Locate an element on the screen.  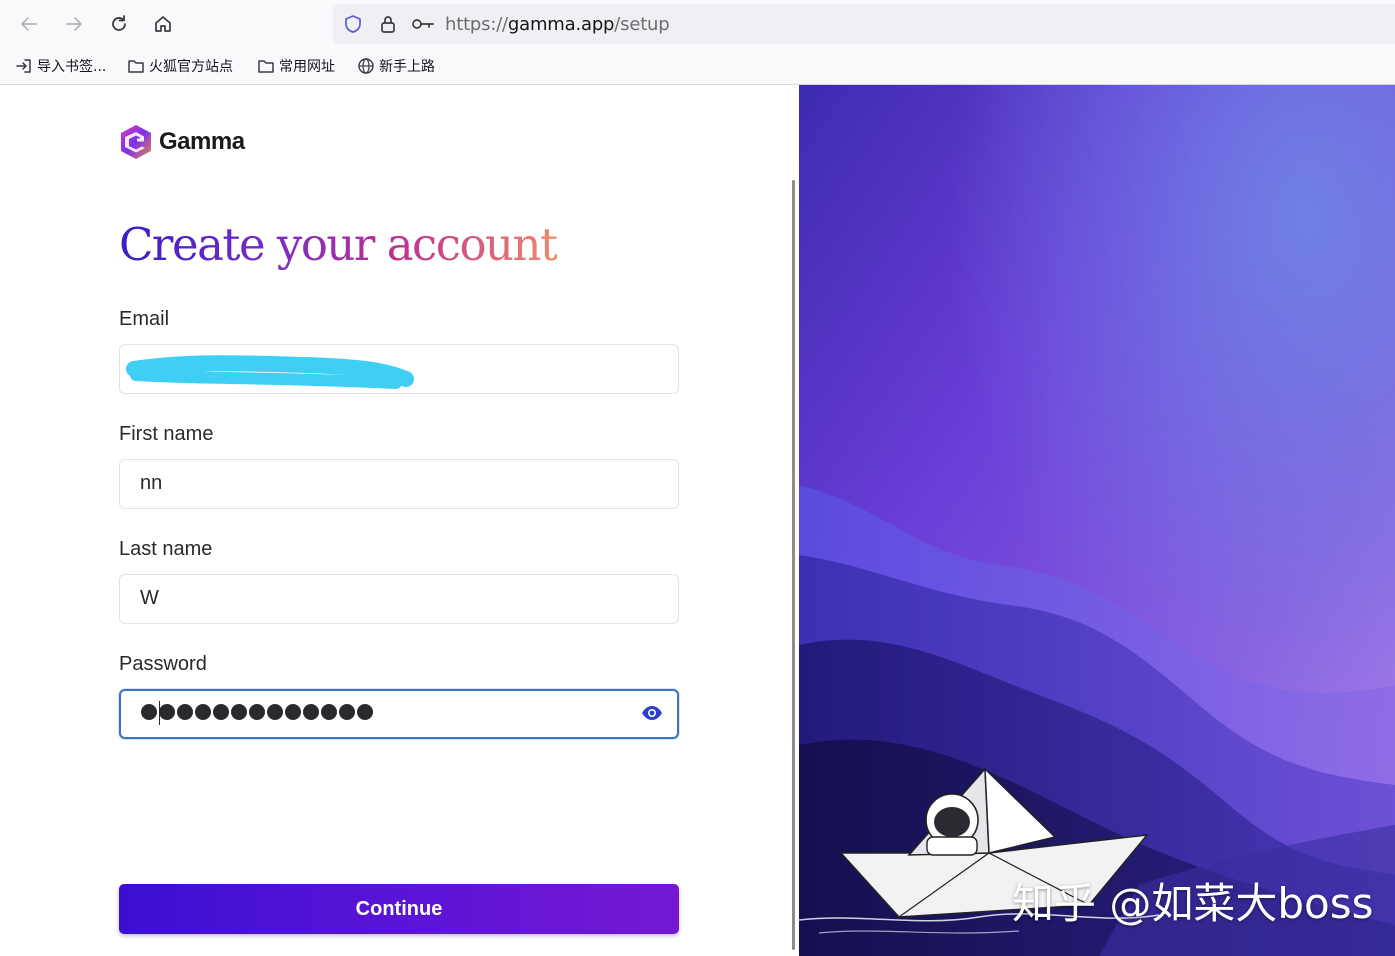
gamma-logo-icon is located at coordinates (136, 142).